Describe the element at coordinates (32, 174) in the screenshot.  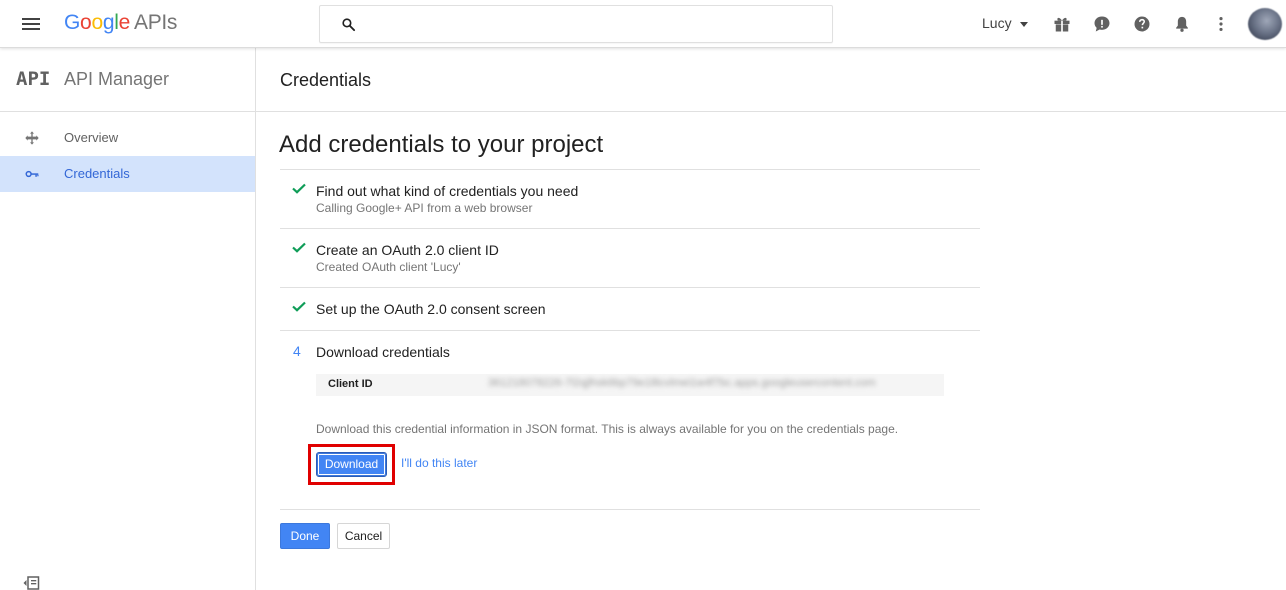
I see `key-icon` at that location.